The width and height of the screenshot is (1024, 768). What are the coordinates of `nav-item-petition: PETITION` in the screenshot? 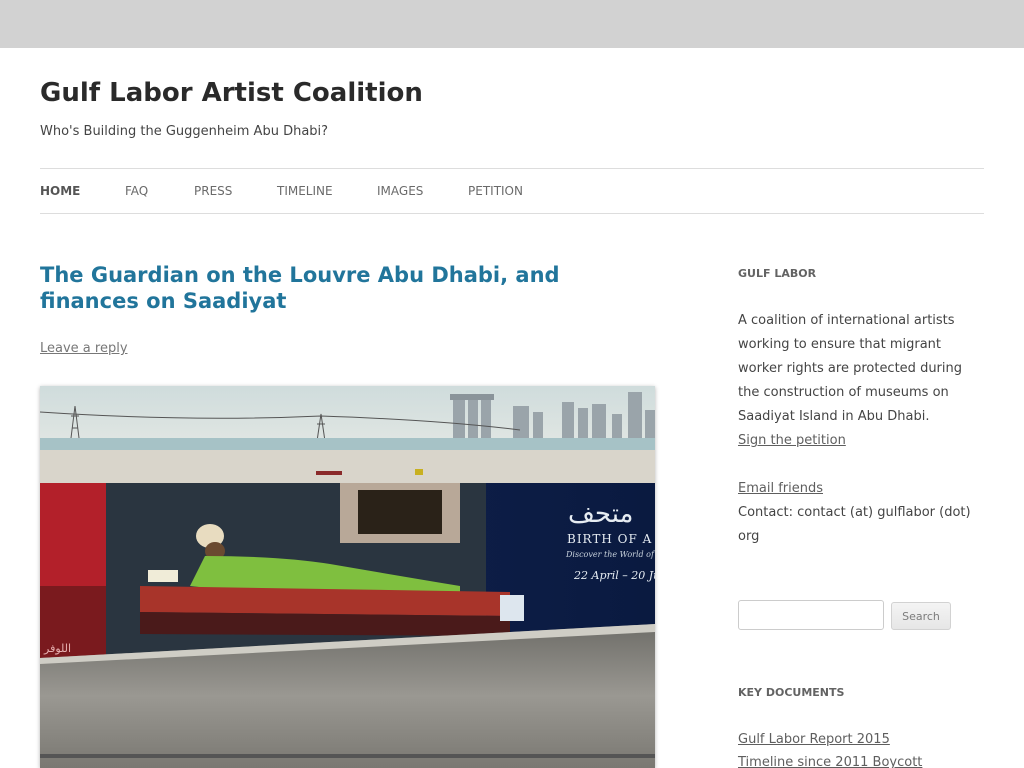 It's located at (495, 191).